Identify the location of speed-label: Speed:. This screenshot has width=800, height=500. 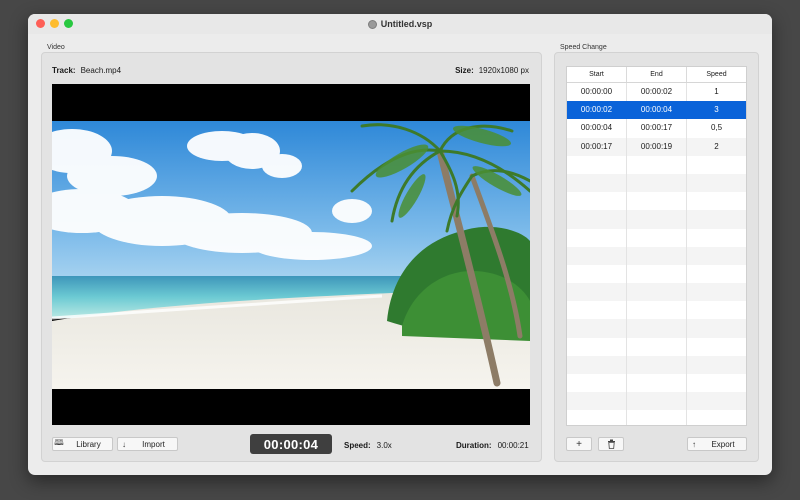
(357, 445).